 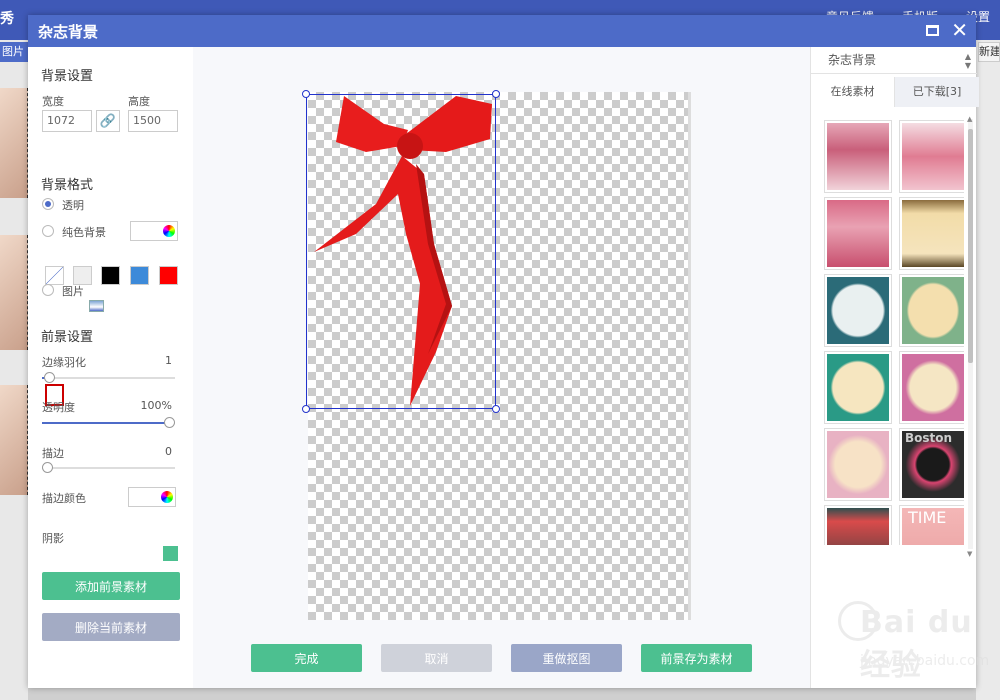 I want to click on shadow-toggle, so click(x=170, y=553).